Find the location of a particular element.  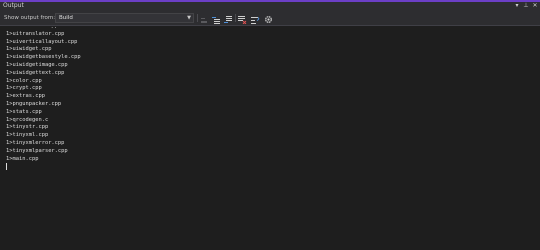

window-position-dropdown-icon: ▾ is located at coordinates (517, 6).